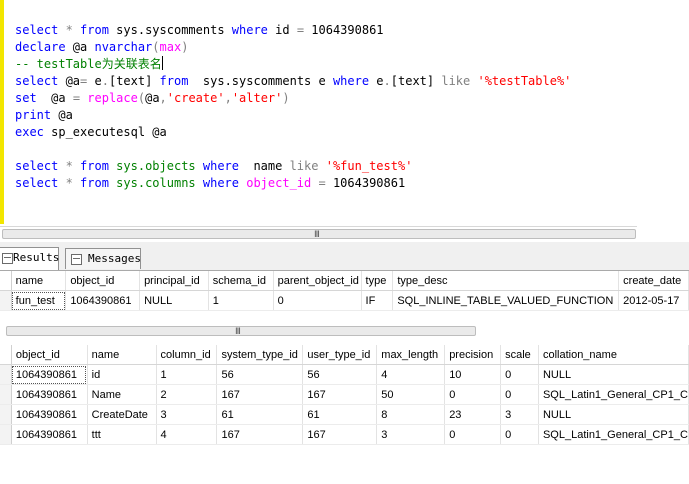  I want to click on code-token: @a, so click(80, 47).